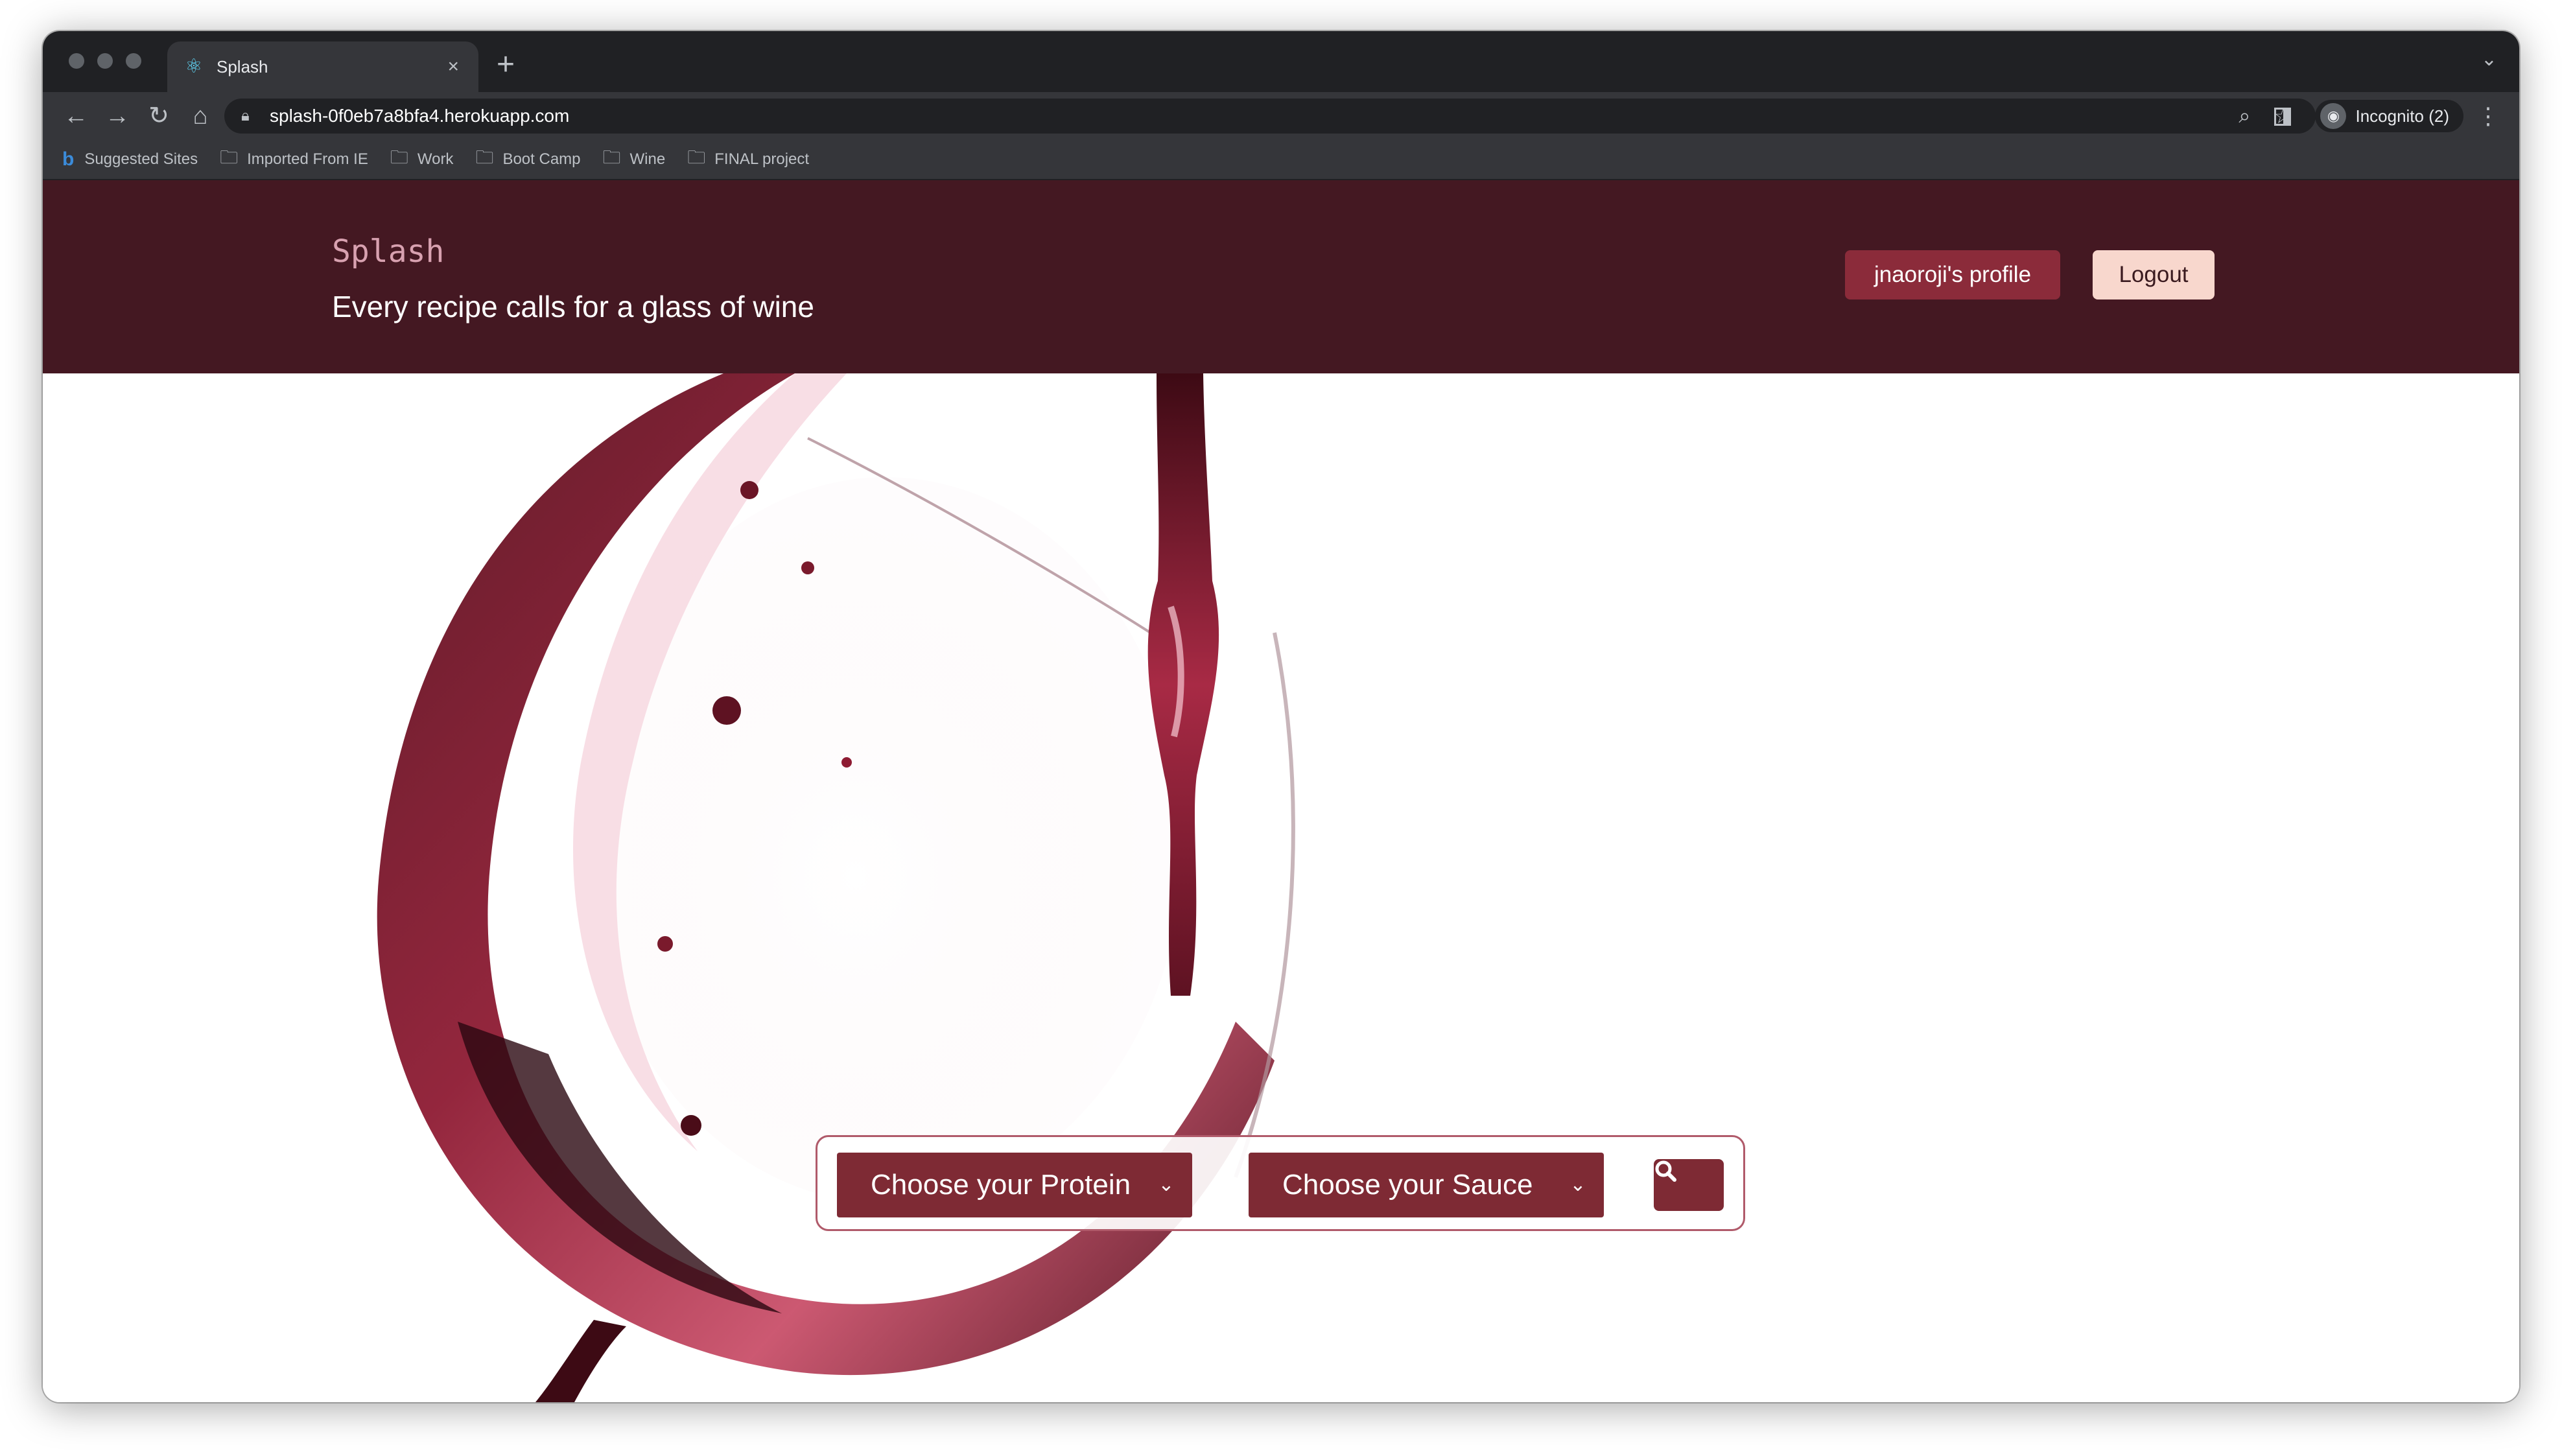 Image resolution: width=2562 pixels, height=1456 pixels. What do you see at coordinates (541, 159) in the screenshot?
I see `bookmark-label: Boot Camp` at bounding box center [541, 159].